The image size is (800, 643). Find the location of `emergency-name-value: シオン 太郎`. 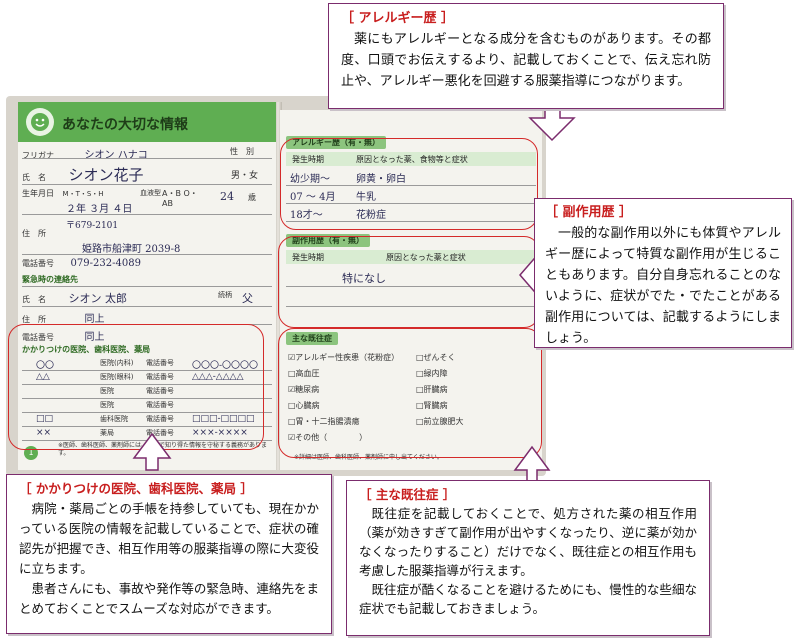

emergency-name-value: シオン 太郎 is located at coordinates (98, 298).